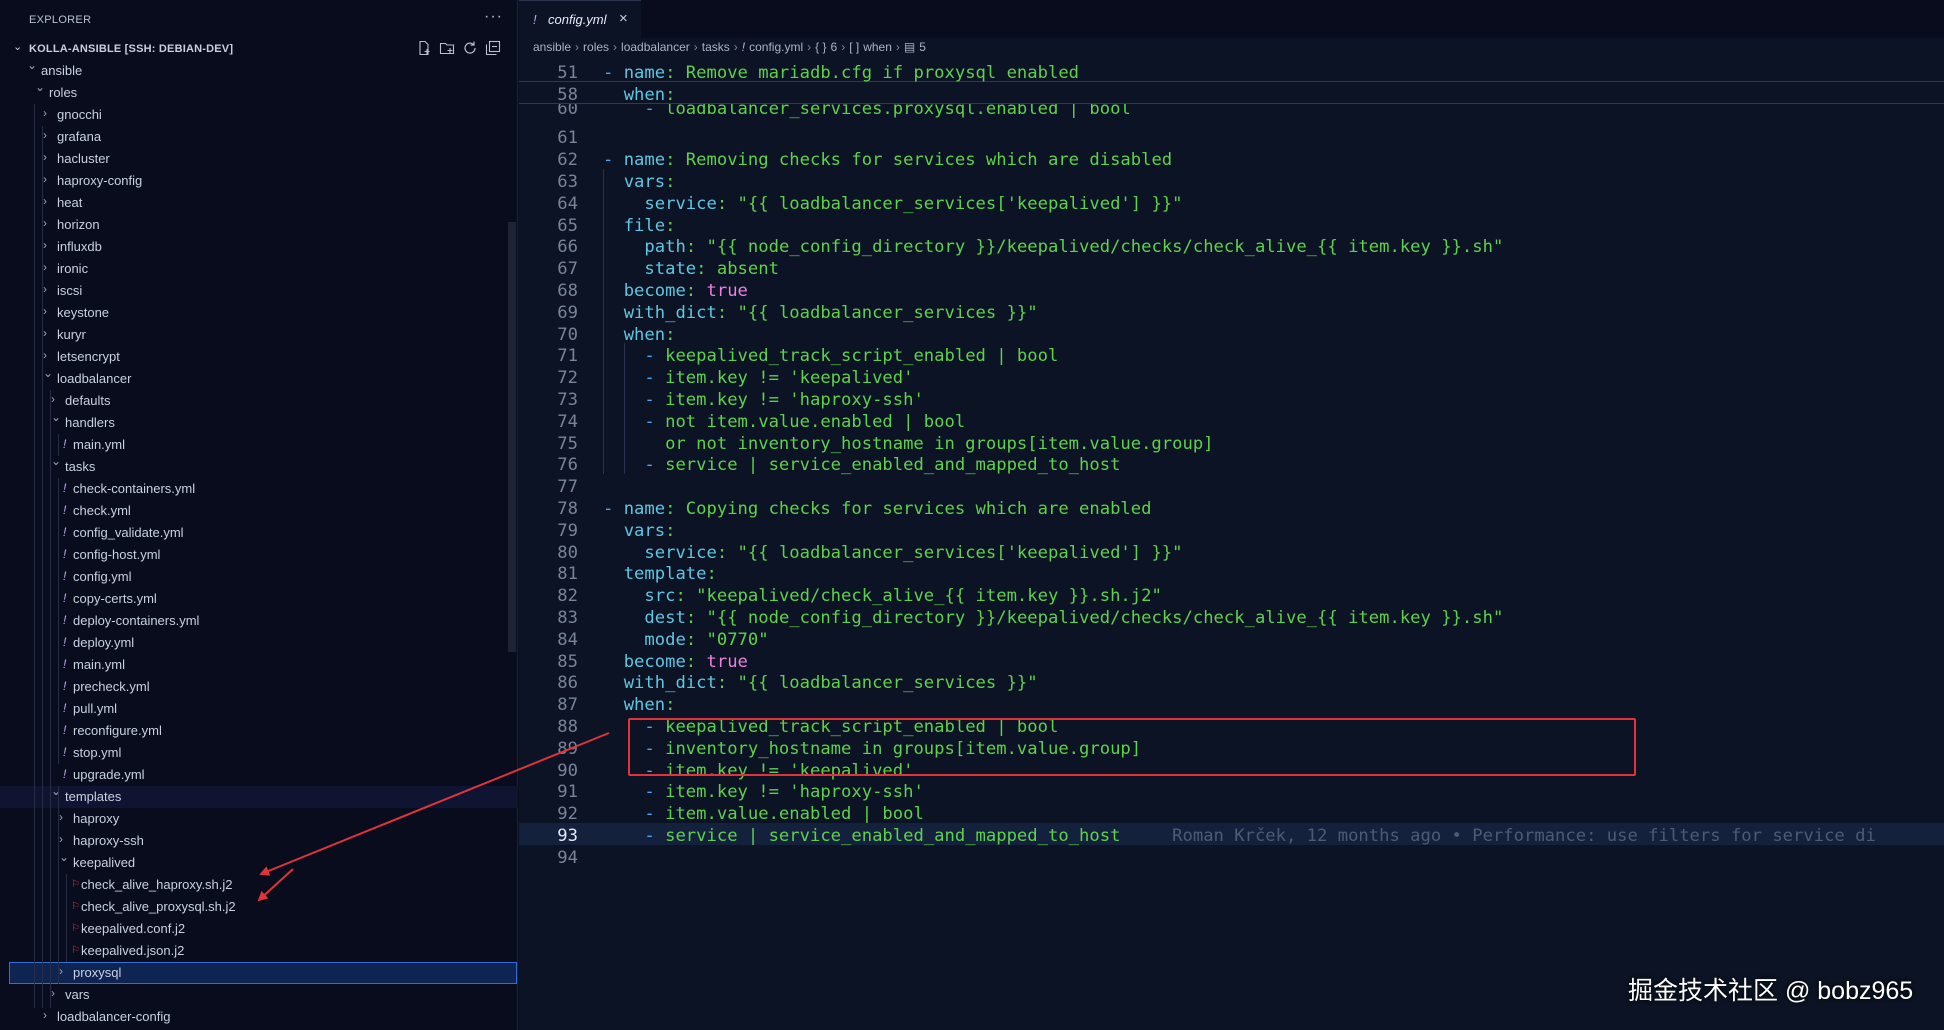 The height and width of the screenshot is (1030, 1944). I want to click on tree-file: ! pull.yml, so click(259, 709).